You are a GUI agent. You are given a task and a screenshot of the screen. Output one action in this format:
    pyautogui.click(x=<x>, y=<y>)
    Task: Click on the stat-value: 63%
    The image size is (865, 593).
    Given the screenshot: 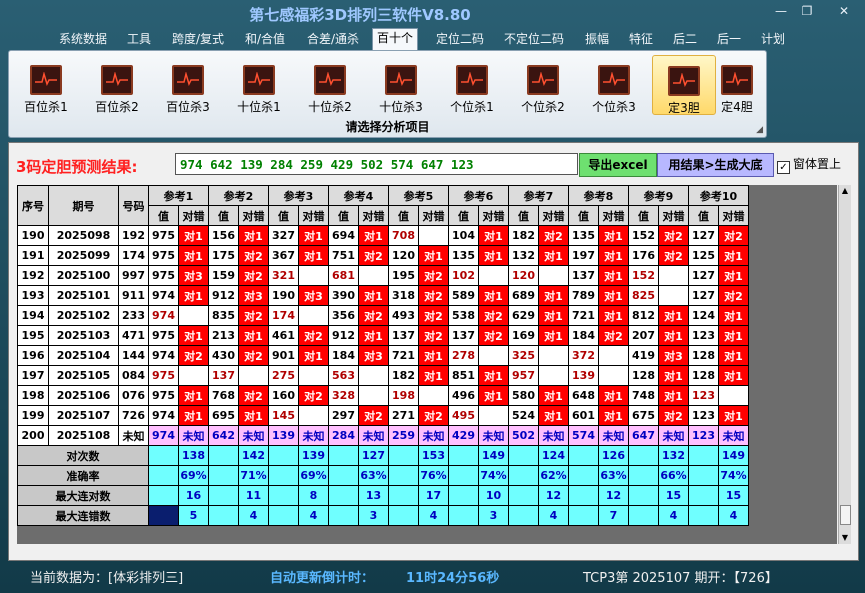 What is the action you would take?
    pyautogui.click(x=613, y=475)
    